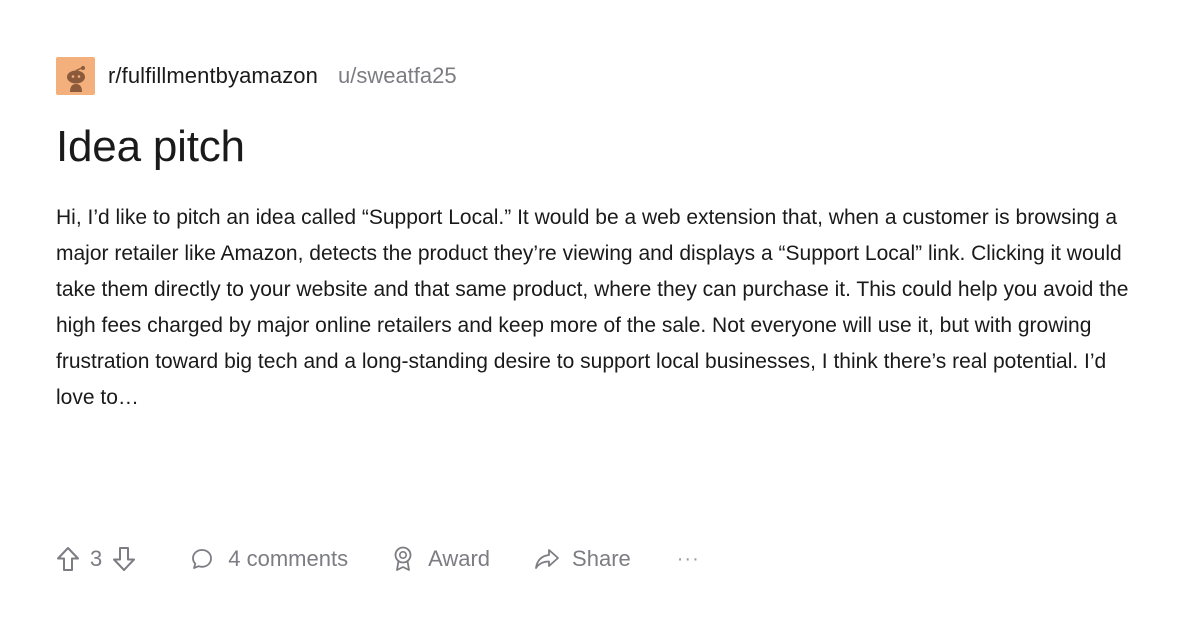 Image resolution: width=1200 pixels, height=630 pixels. What do you see at coordinates (150, 147) in the screenshot?
I see `post-title: Idea pitch` at bounding box center [150, 147].